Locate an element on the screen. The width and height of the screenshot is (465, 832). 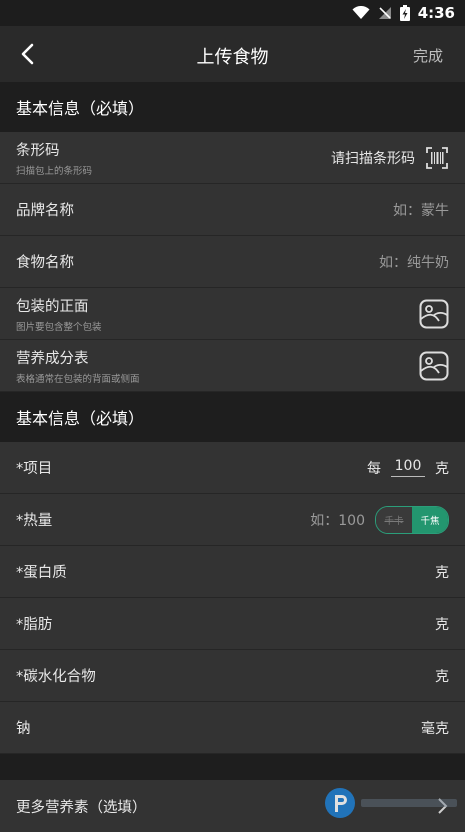
nutrition-table-label: 营养成分表 is located at coordinates (52, 358).